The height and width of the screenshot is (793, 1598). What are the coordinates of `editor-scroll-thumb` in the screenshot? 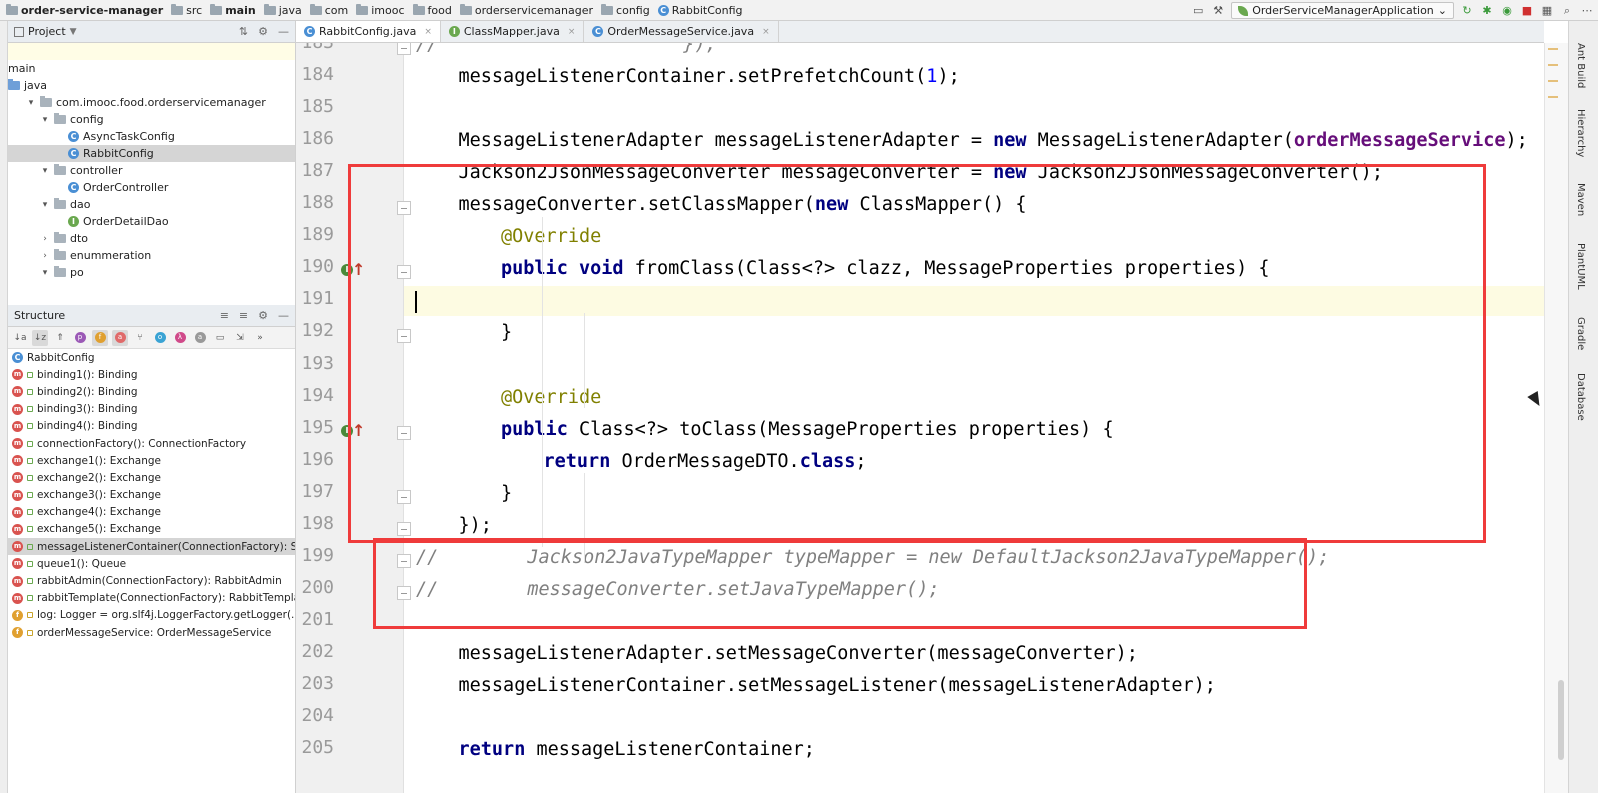 It's located at (1561, 720).